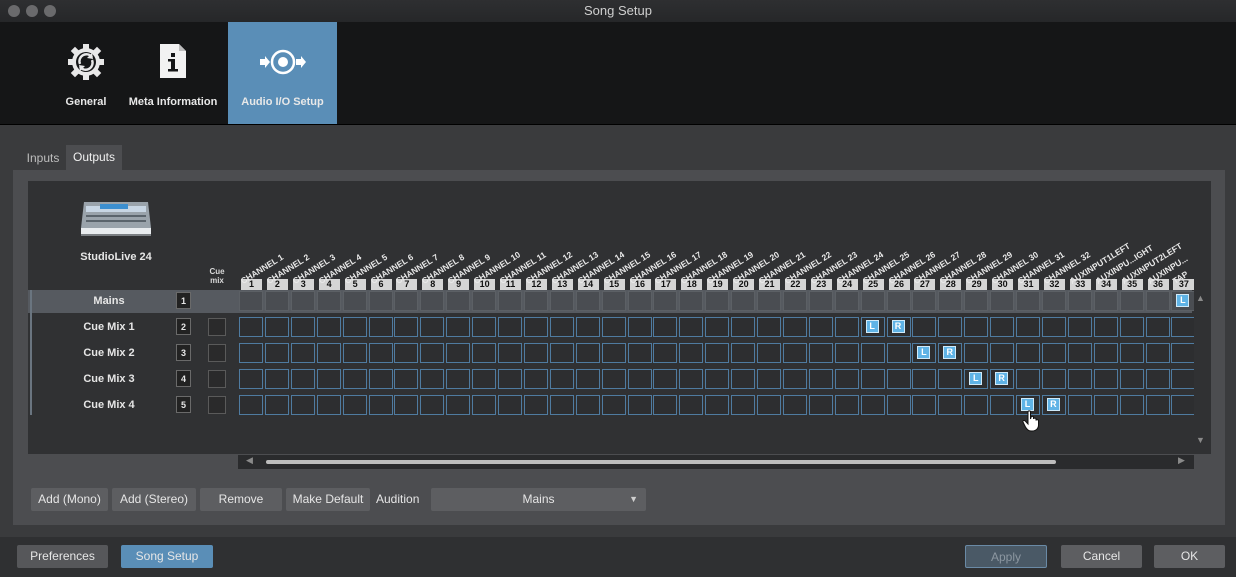 Image resolution: width=1236 pixels, height=577 pixels. I want to click on vertical-scrollbar: ▲ ▼, so click(1201, 371).